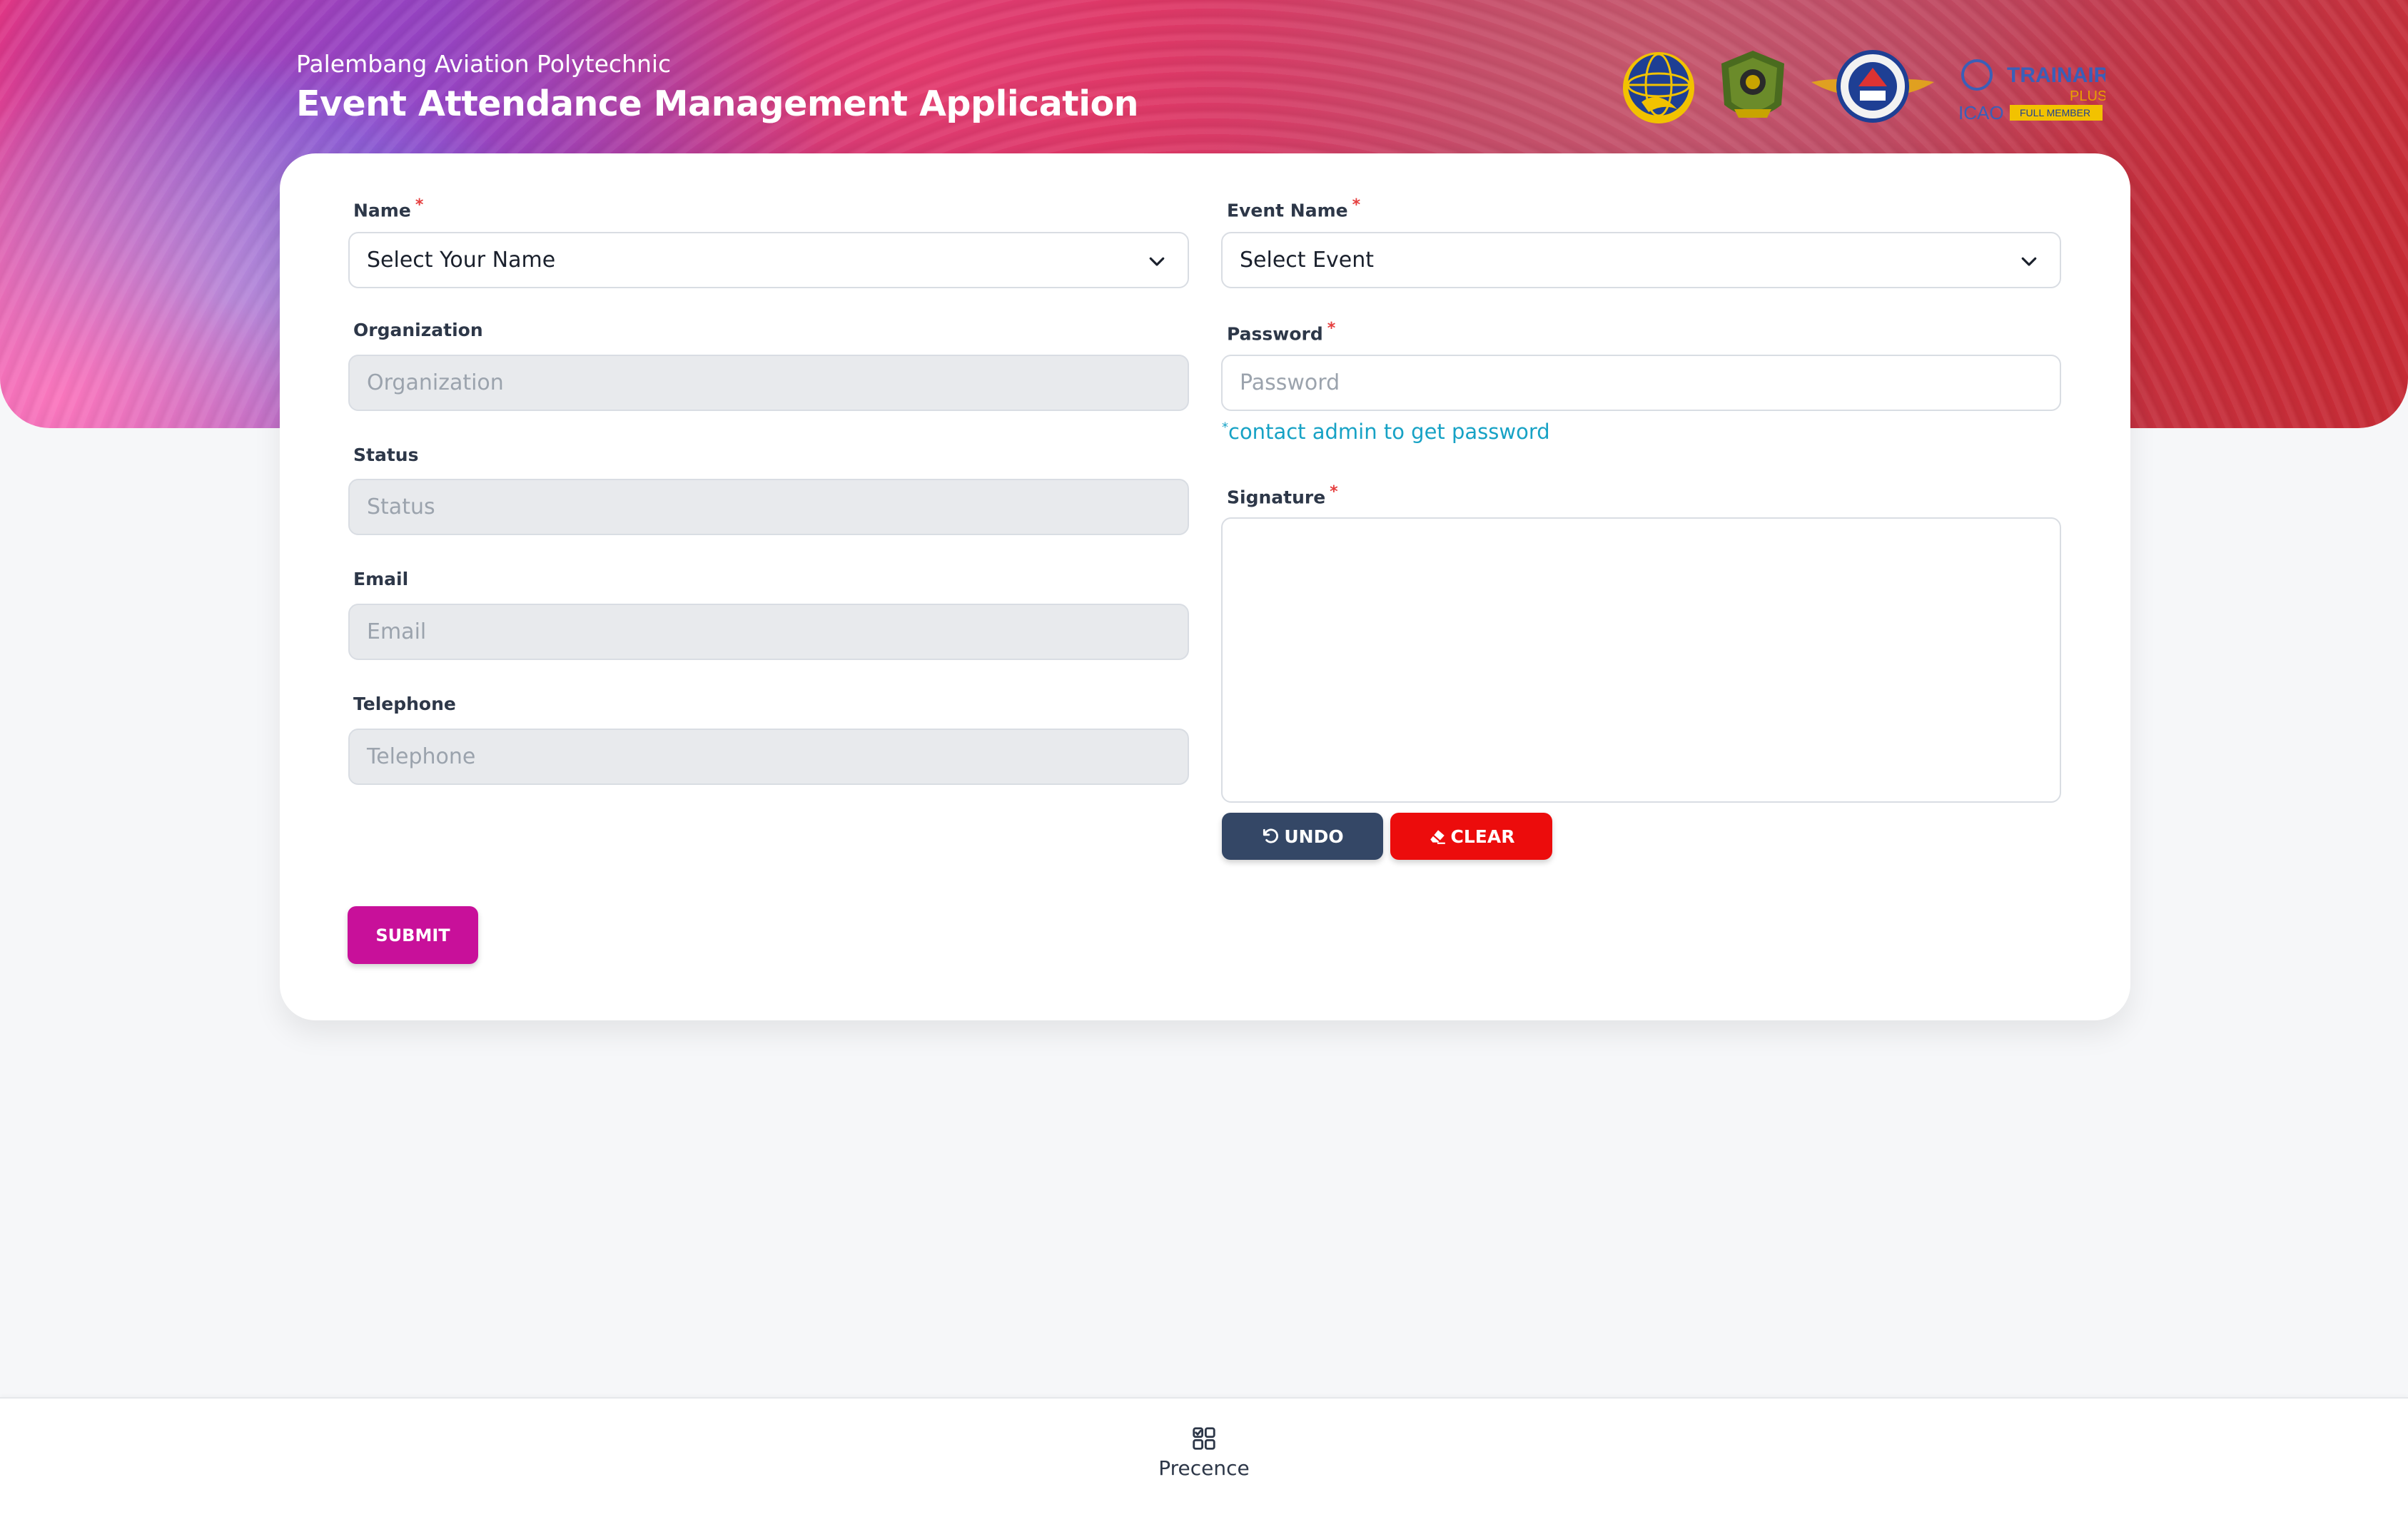 Image resolution: width=2408 pixels, height=1517 pixels. I want to click on trainair-plus-logo: ICAO TRAINAIR PLUS FULL MEMBER, so click(2032, 91).